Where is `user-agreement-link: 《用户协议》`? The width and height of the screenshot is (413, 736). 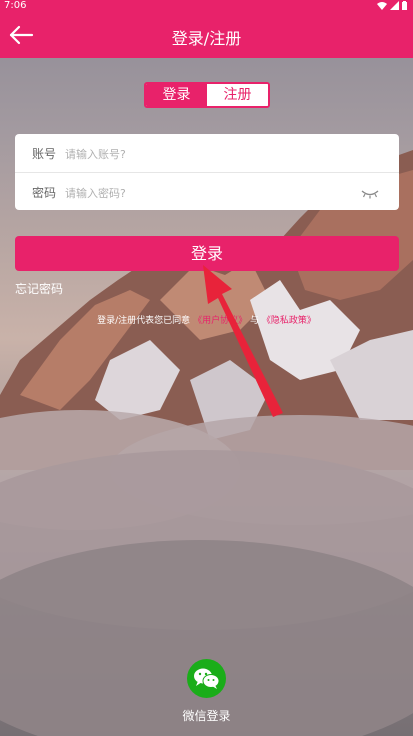 user-agreement-link: 《用户协议》 is located at coordinates (220, 321).